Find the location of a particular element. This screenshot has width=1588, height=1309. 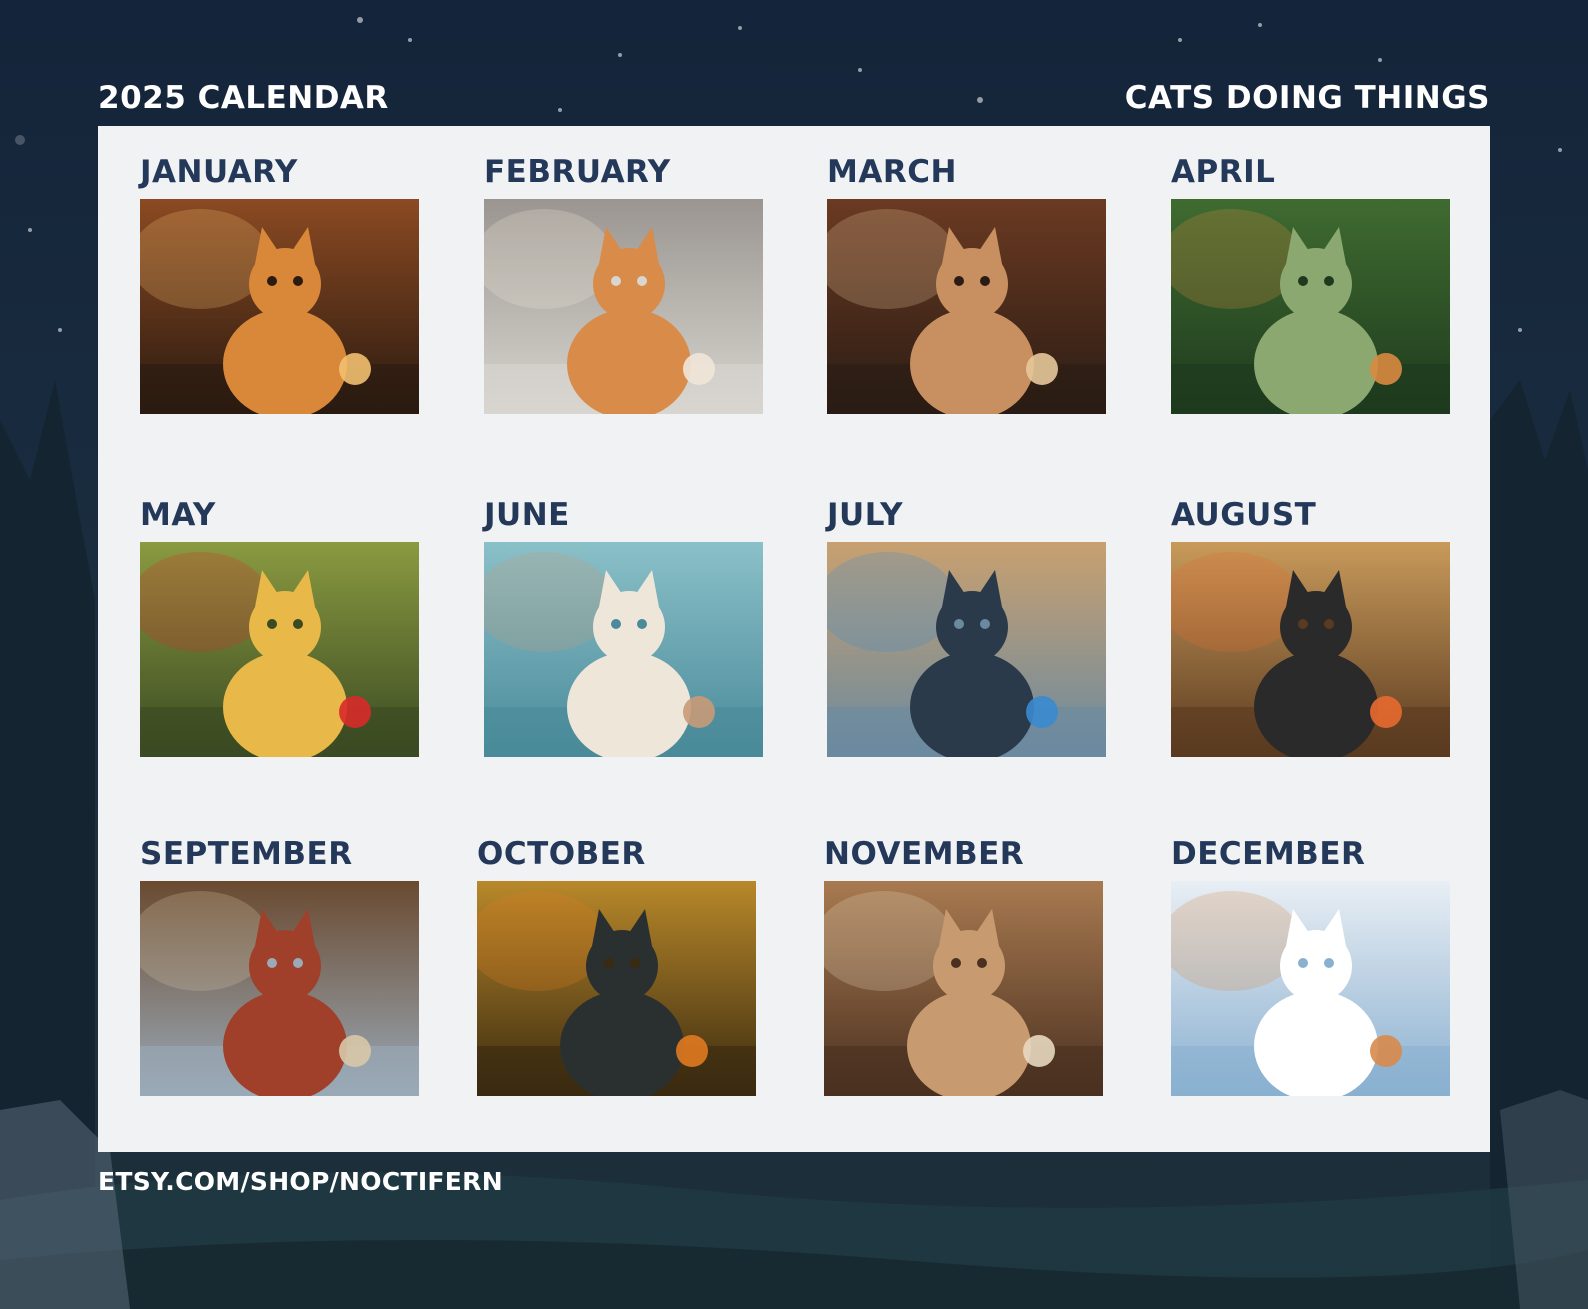

month-label: DECEMBER is located at coordinates (1268, 854).